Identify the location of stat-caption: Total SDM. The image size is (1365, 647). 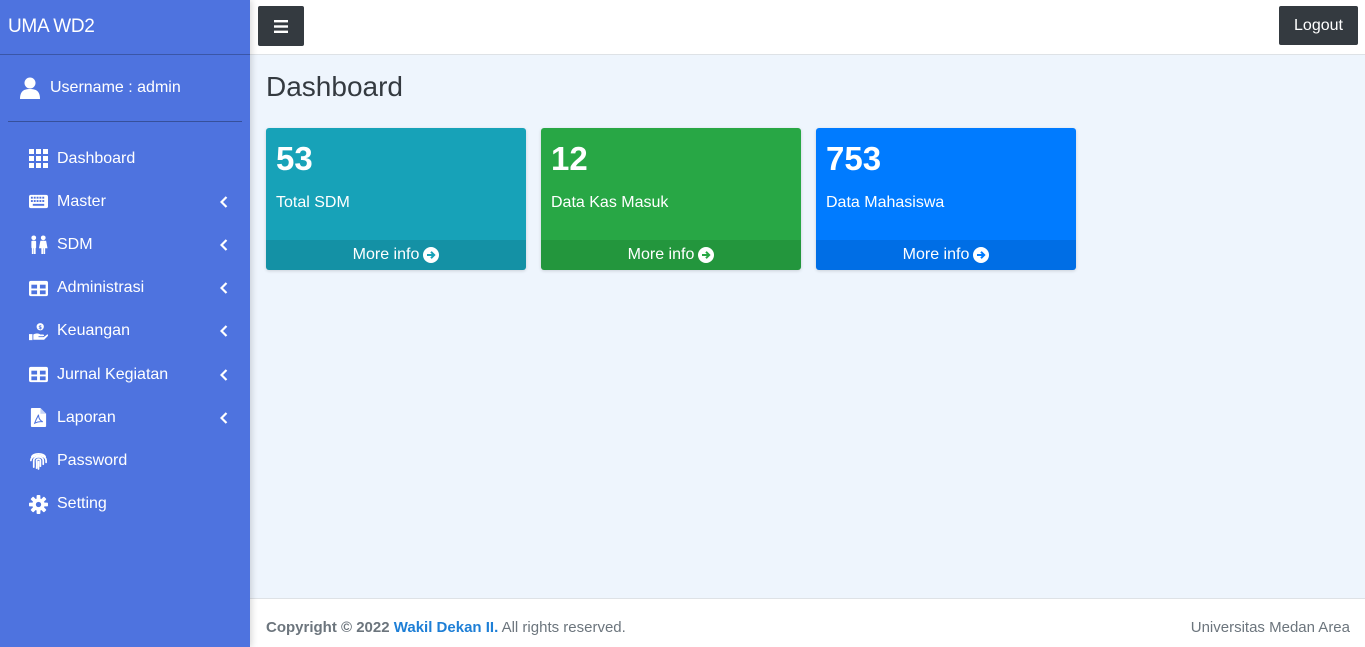
(313, 202).